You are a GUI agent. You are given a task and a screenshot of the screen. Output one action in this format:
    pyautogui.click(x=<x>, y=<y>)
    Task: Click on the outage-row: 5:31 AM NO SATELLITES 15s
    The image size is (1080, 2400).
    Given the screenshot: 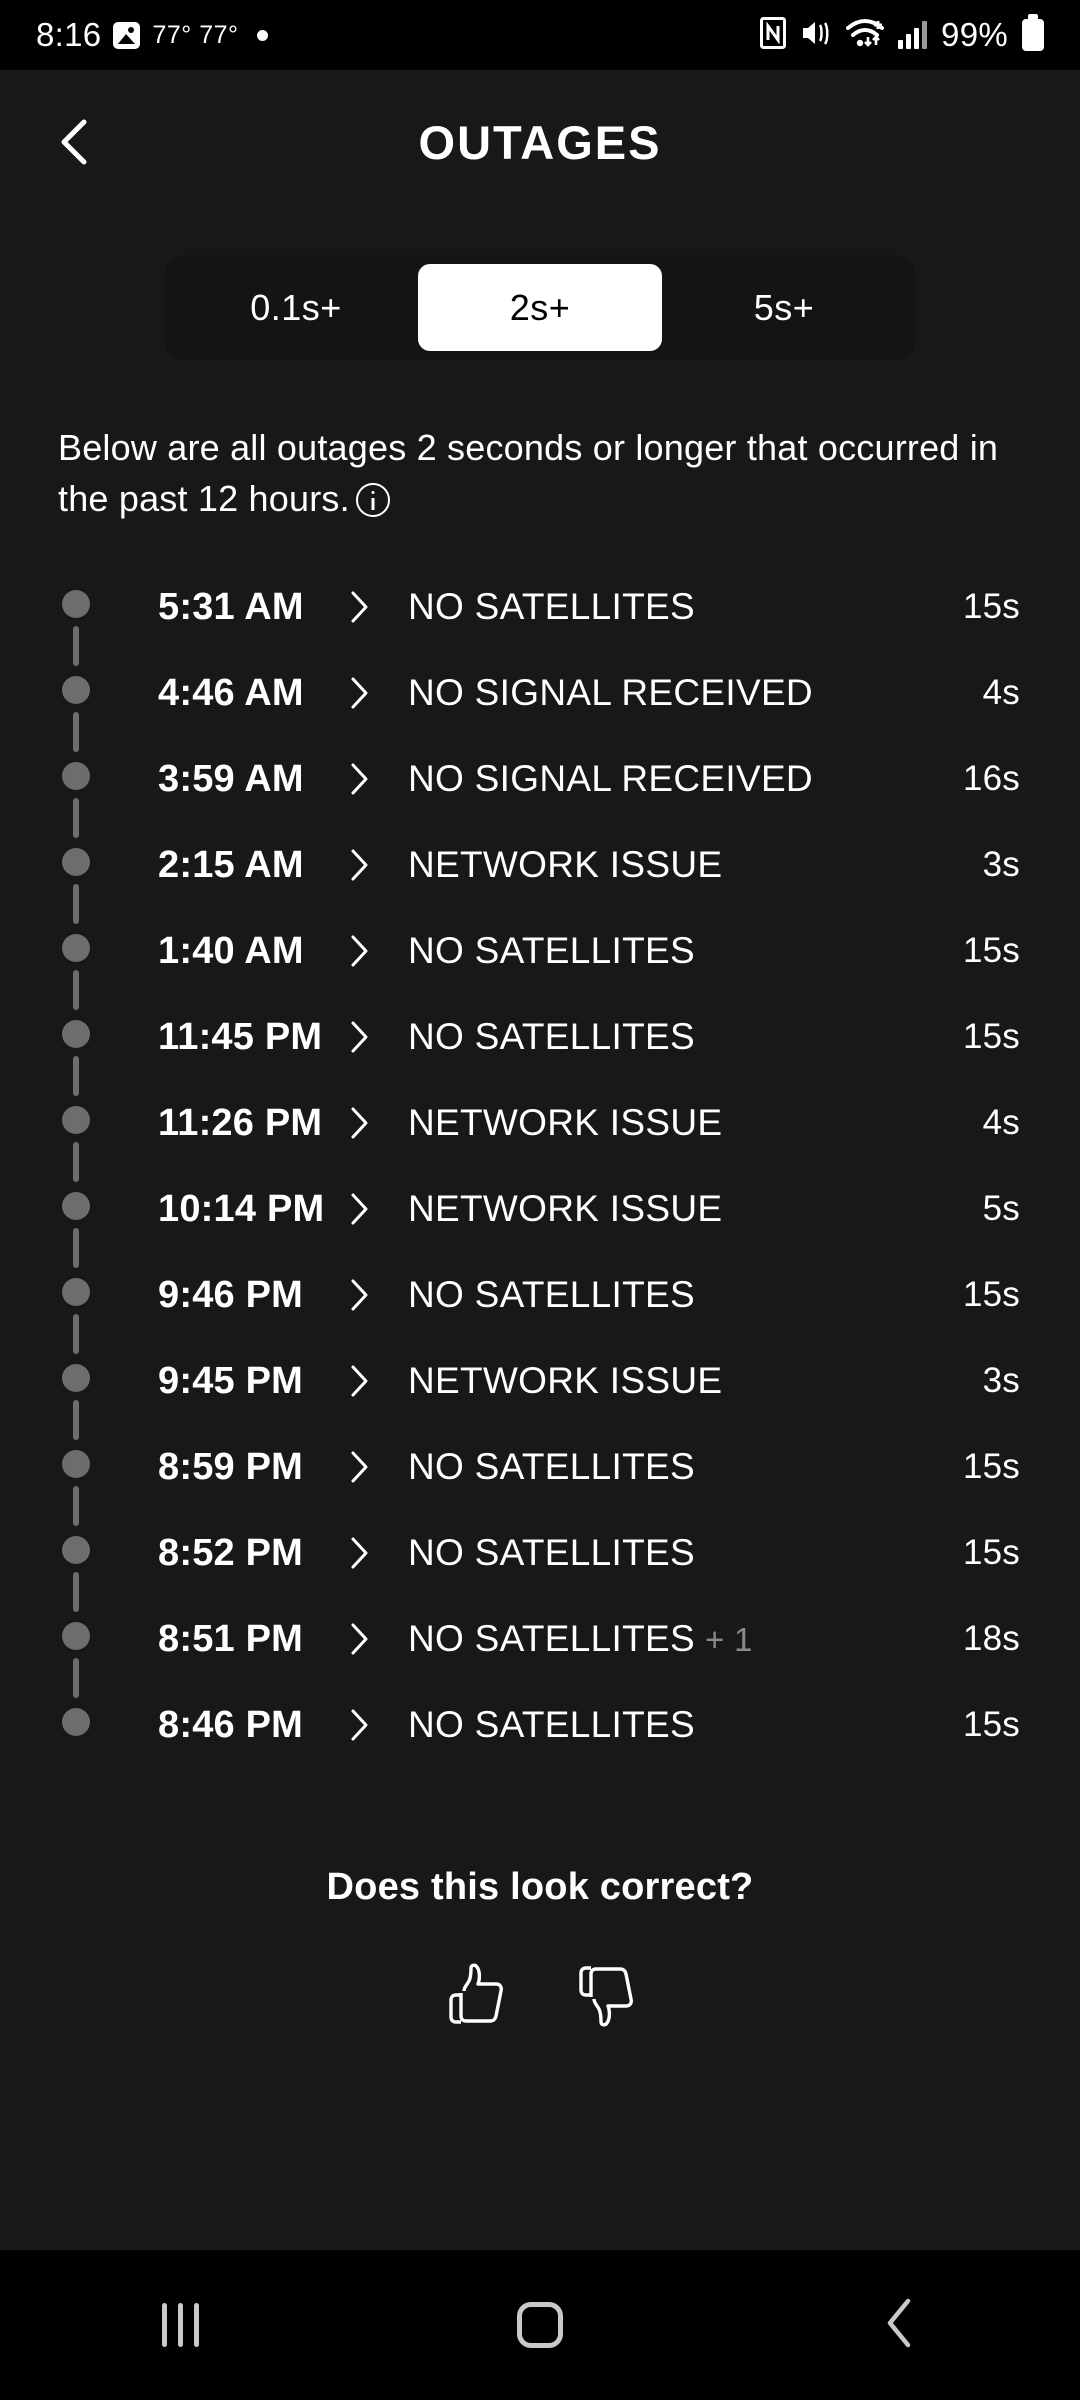 What is the action you would take?
    pyautogui.click(x=540, y=615)
    